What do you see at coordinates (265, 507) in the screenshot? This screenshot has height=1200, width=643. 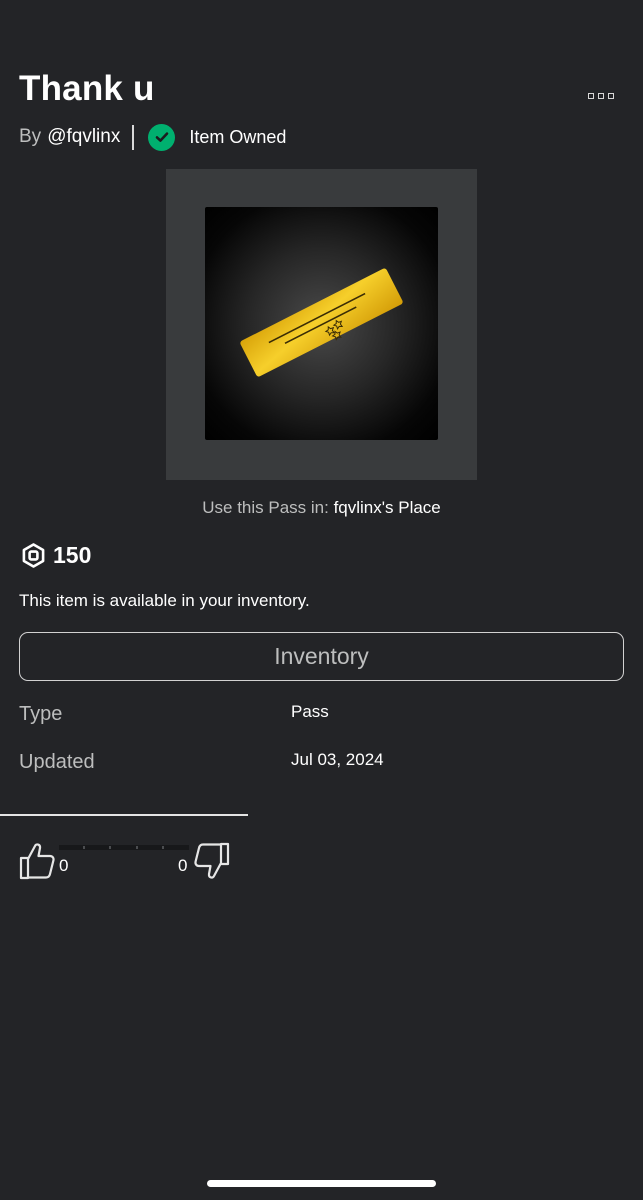 I see `use-pass-label: Use this Pass in:` at bounding box center [265, 507].